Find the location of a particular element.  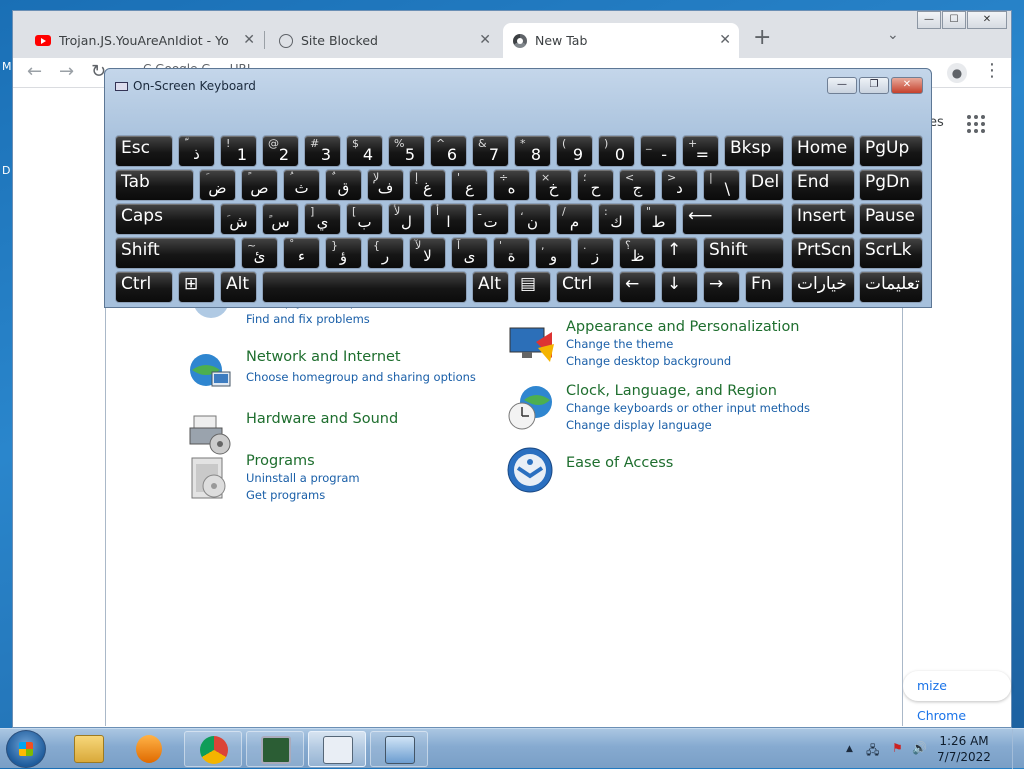

osk-key: آى is located at coordinates (469, 253).